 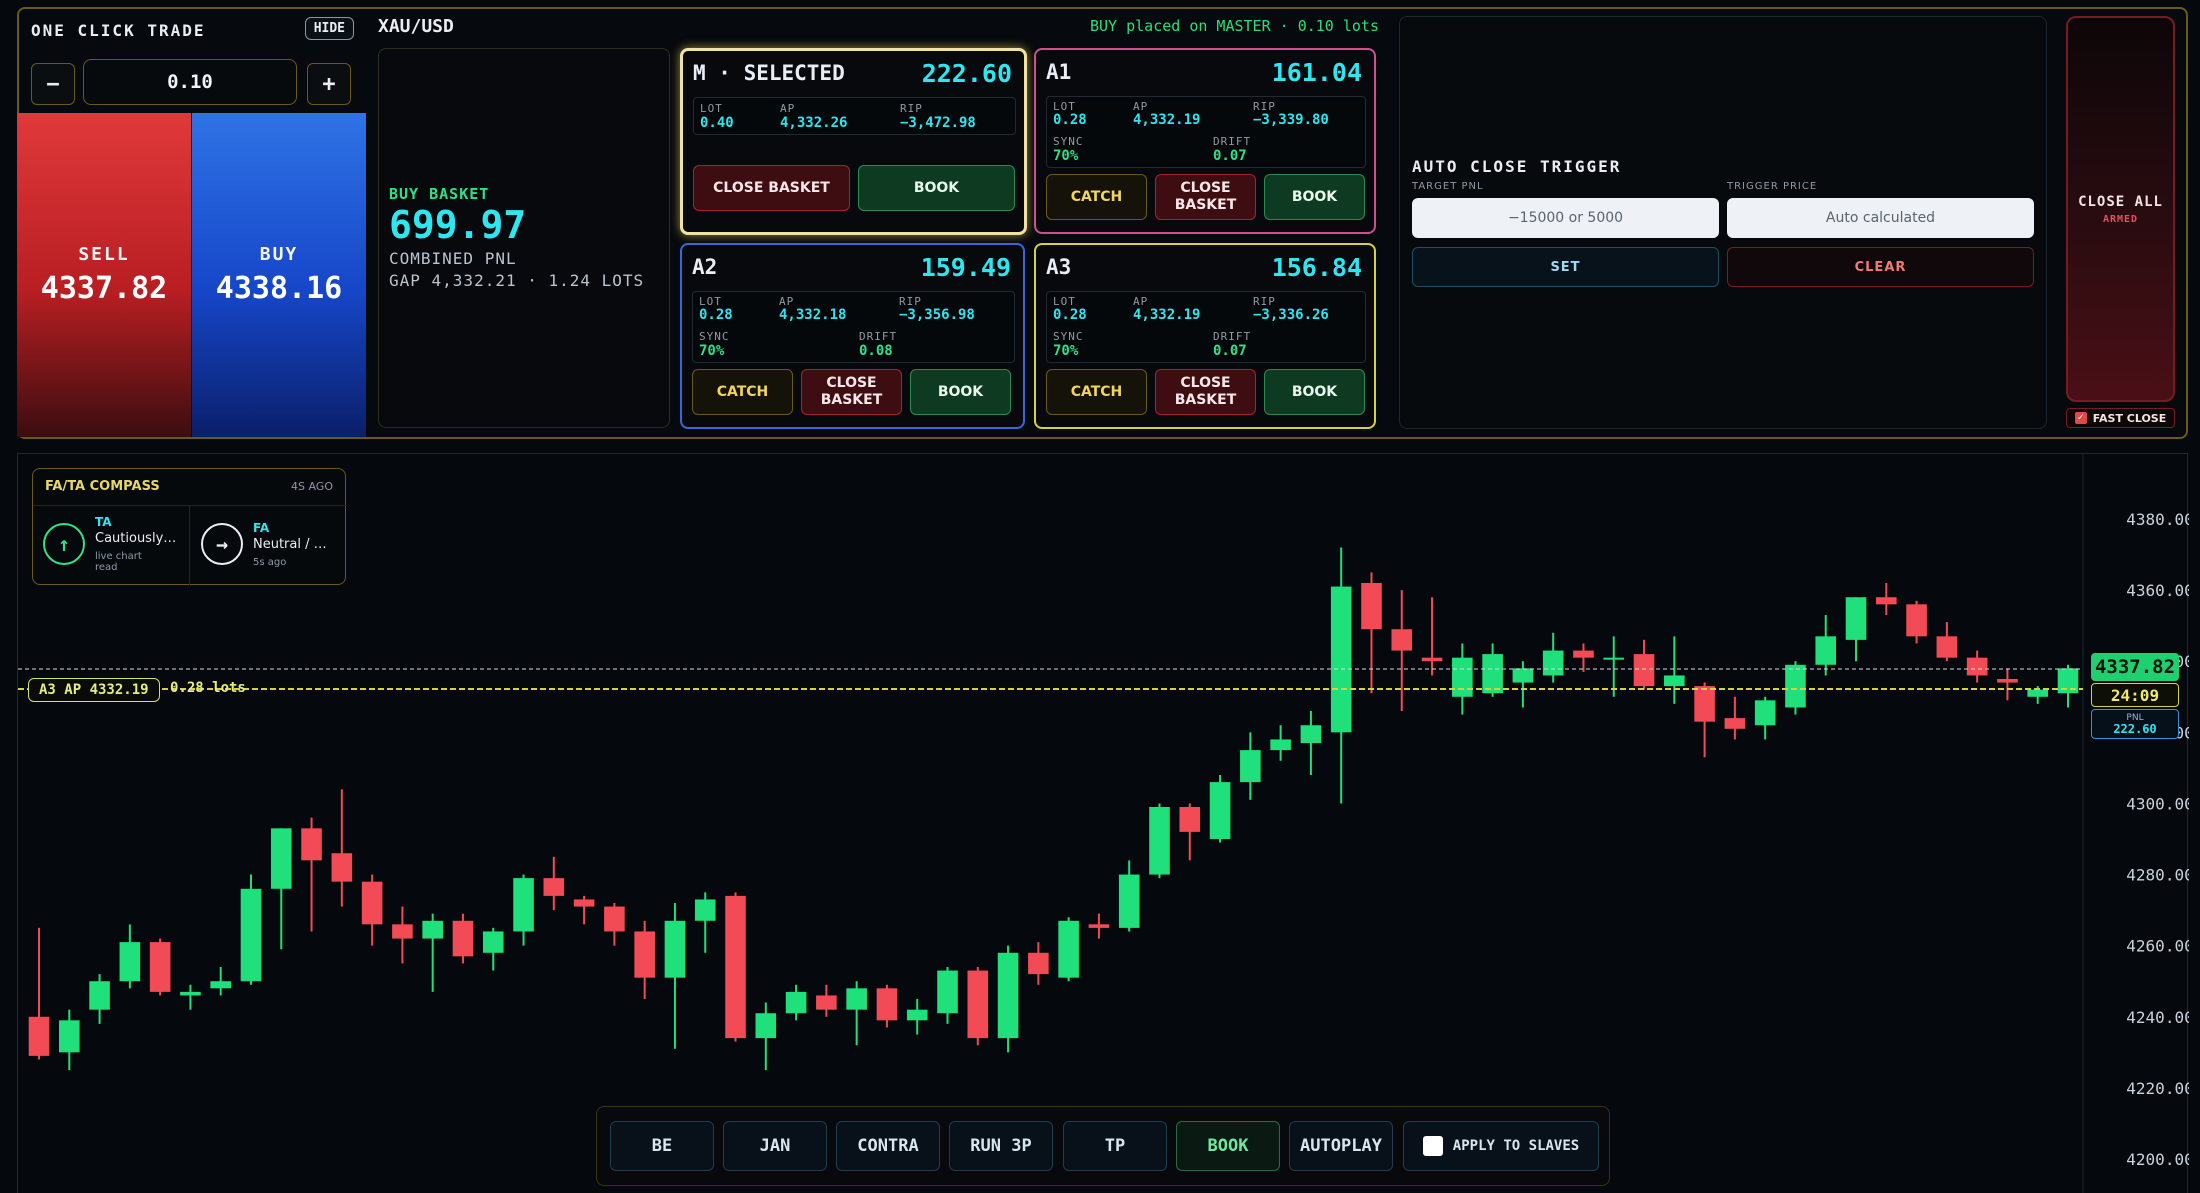 What do you see at coordinates (2157, 1017) in the screenshot?
I see `y-tick-label: 4240.00` at bounding box center [2157, 1017].